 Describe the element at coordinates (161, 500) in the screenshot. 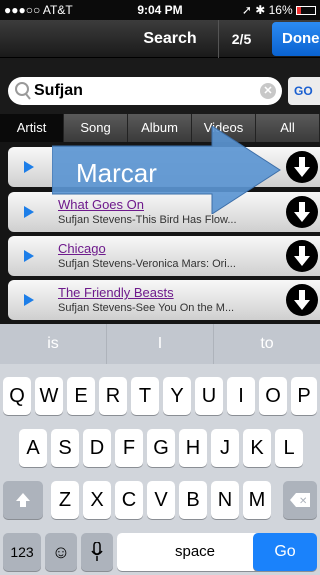

I see `key-v: V` at that location.